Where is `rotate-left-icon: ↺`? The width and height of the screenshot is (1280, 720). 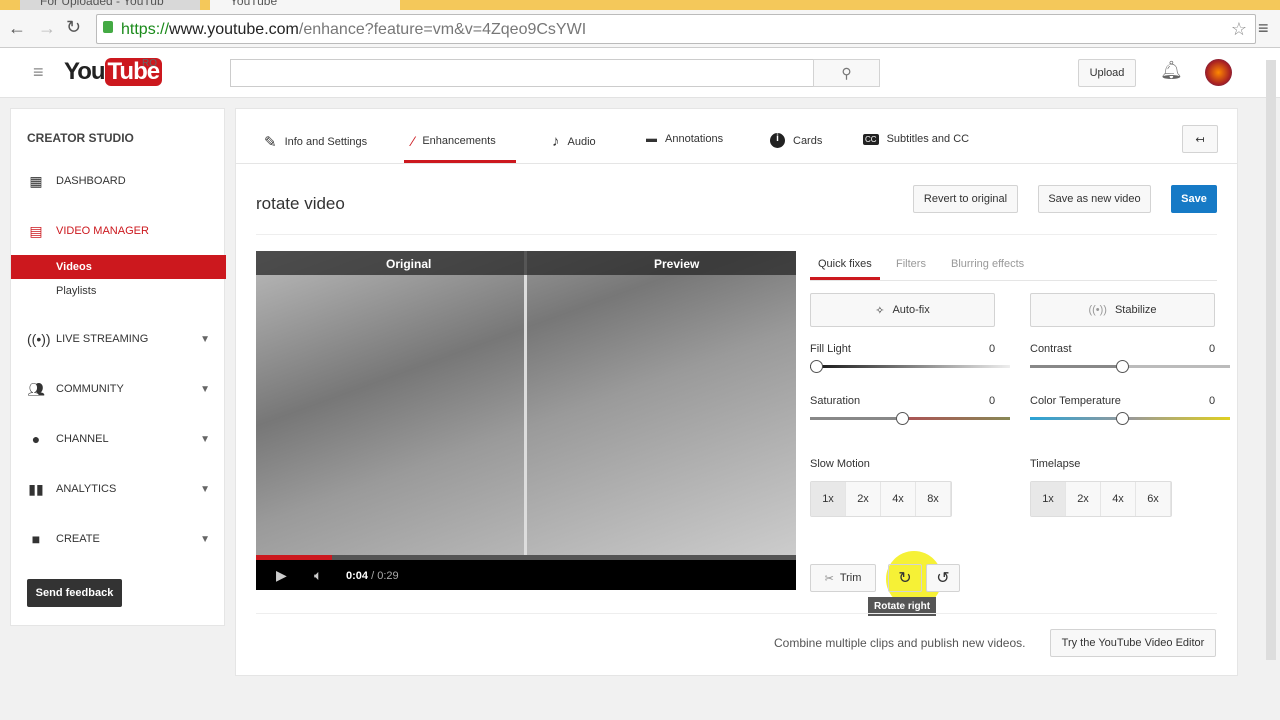
rotate-left-icon: ↺ is located at coordinates (943, 578).